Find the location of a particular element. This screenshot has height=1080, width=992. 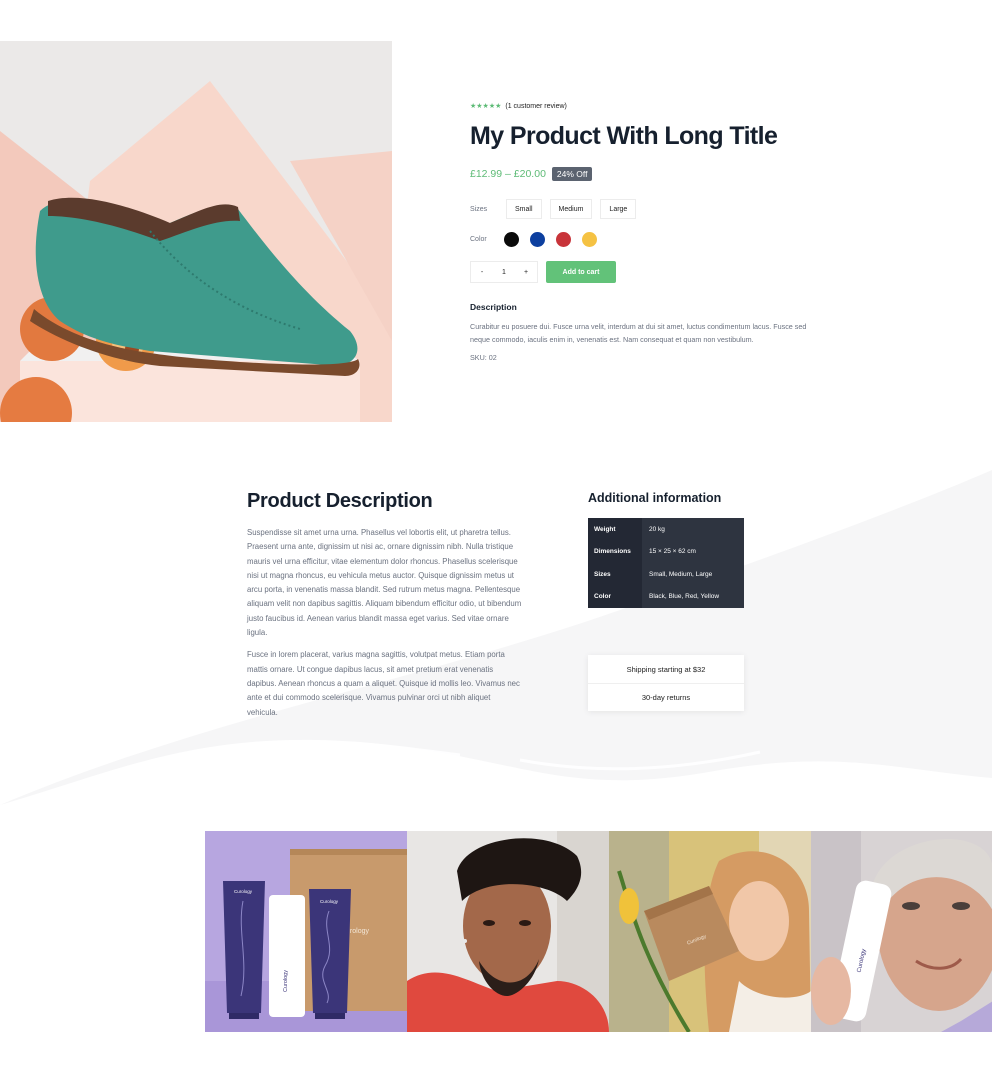

table-row: Dimensions 15 × 25 × 62 cm is located at coordinates (666, 551).